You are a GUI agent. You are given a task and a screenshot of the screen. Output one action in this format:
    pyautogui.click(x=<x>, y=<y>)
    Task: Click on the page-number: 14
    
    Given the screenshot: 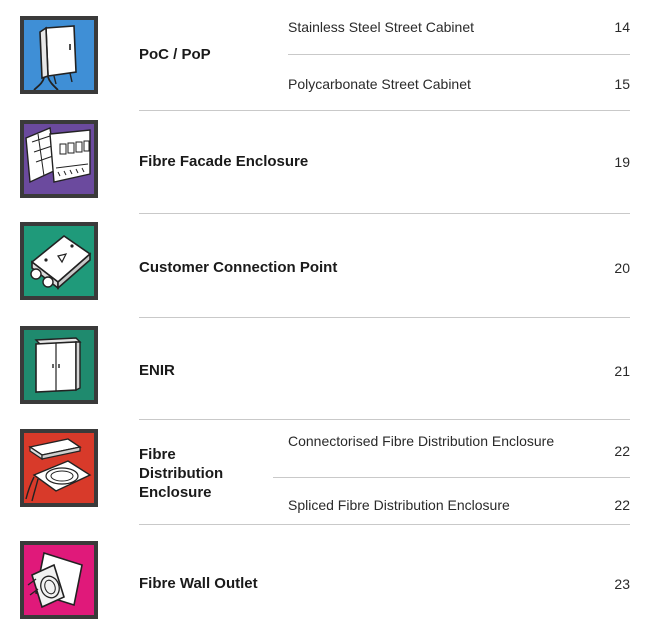 What is the action you would take?
    pyautogui.click(x=622, y=27)
    